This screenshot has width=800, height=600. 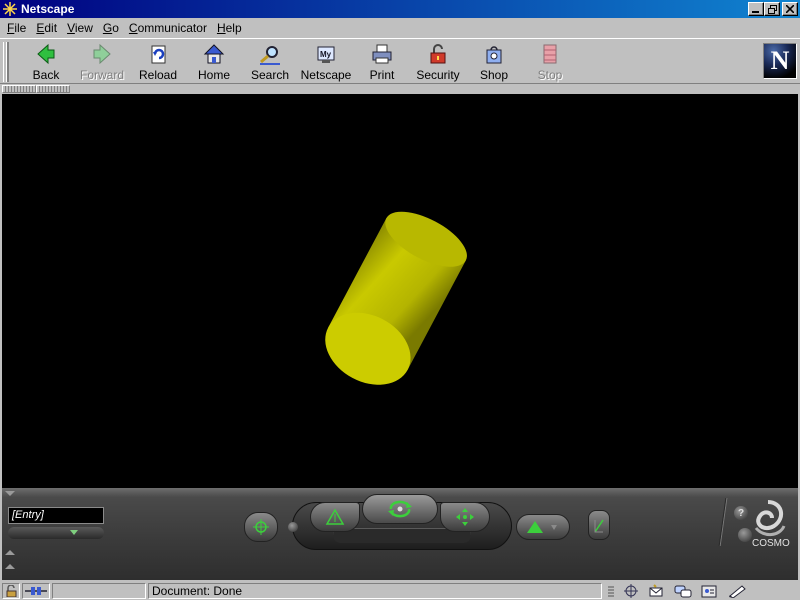 What do you see at coordinates (6, 62) in the screenshot?
I see `toolbar-grip` at bounding box center [6, 62].